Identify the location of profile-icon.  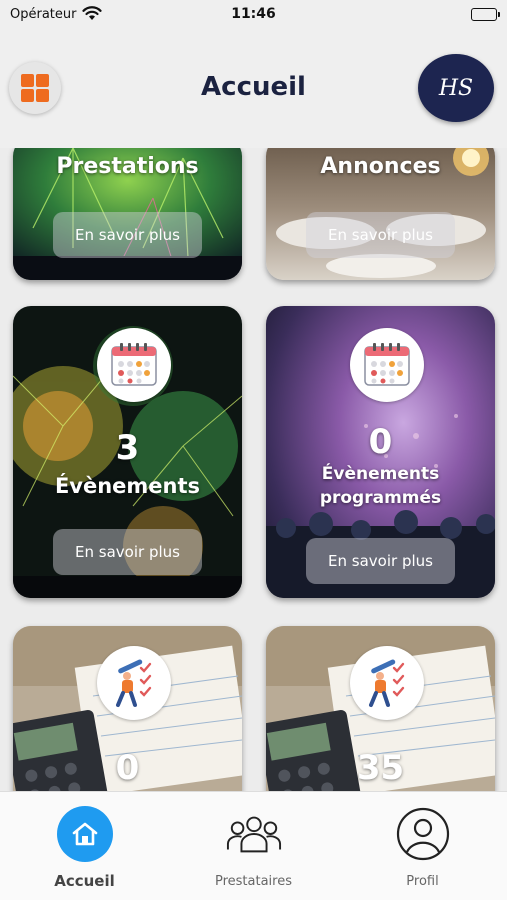
(423, 834).